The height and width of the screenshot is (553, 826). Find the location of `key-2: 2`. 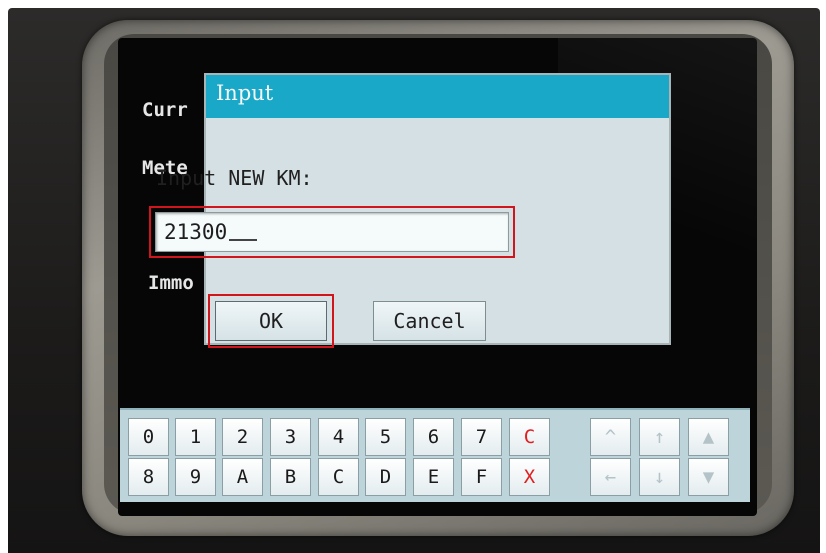

key-2: 2 is located at coordinates (242, 437).